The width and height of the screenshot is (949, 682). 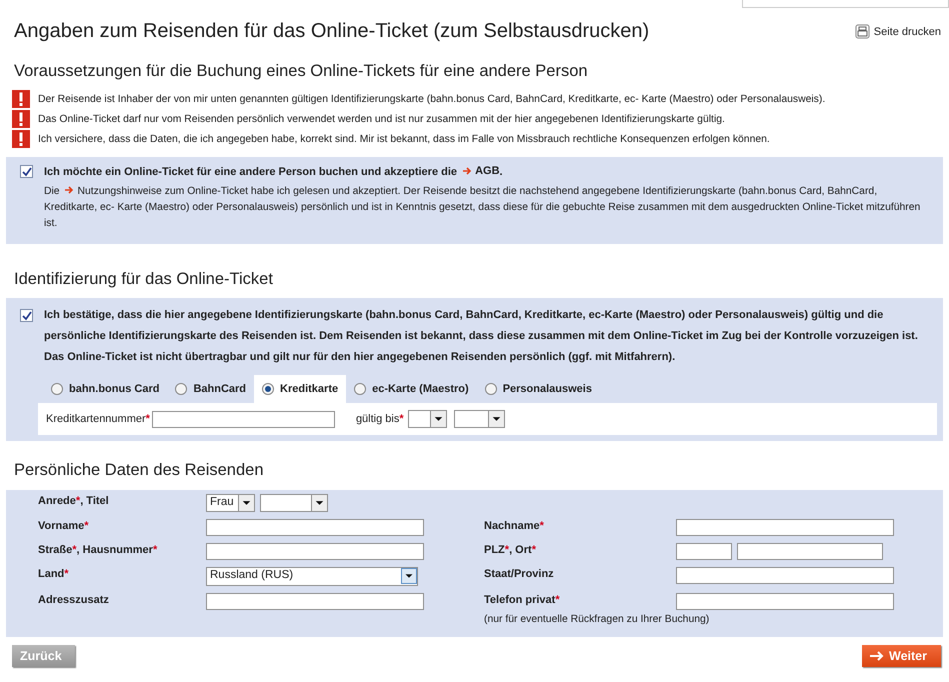 What do you see at coordinates (411, 389) in the screenshot?
I see `card-type-option: ec-Karte (Maestro)` at bounding box center [411, 389].